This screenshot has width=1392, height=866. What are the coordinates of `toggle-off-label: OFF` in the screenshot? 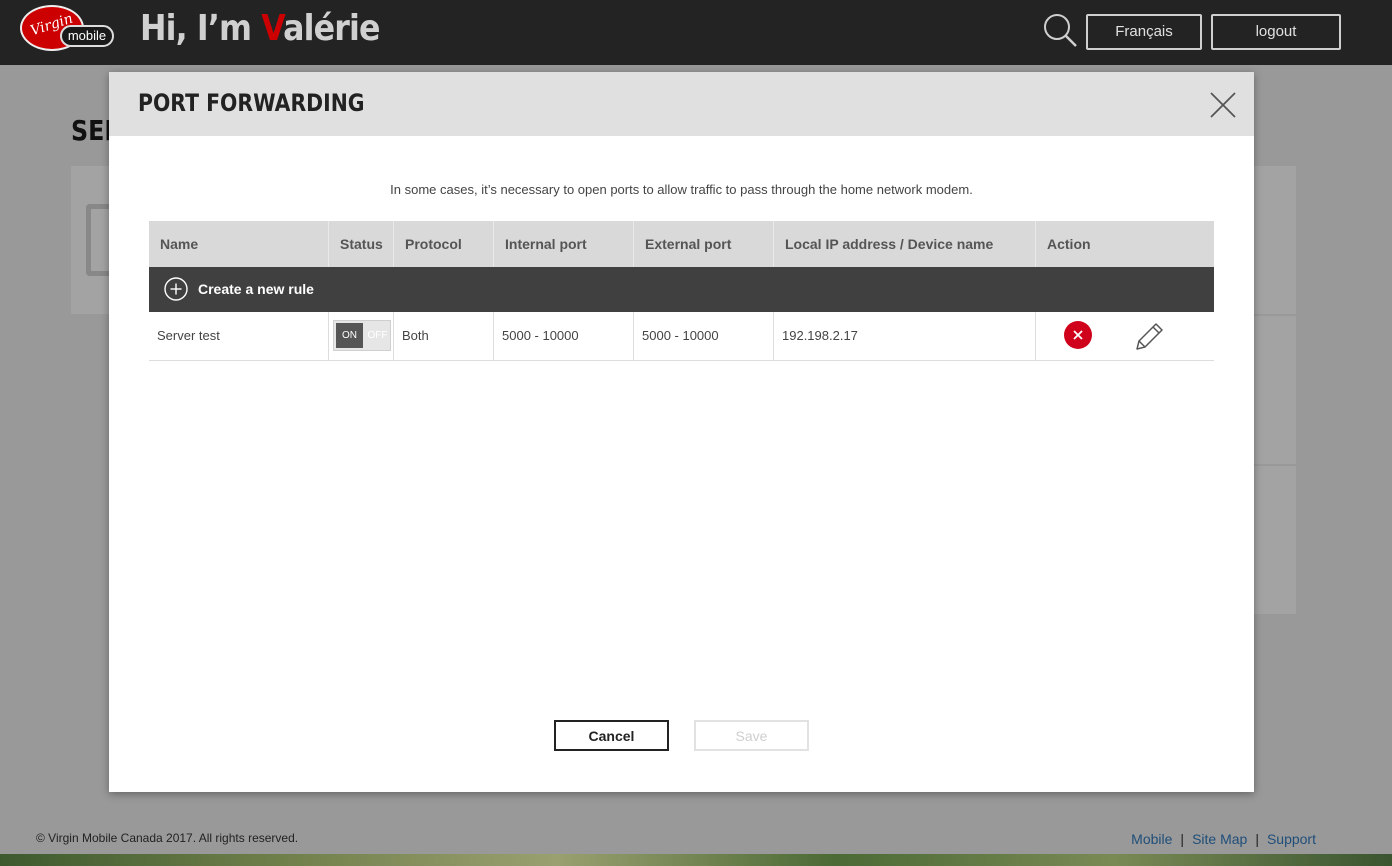 It's located at (377, 335).